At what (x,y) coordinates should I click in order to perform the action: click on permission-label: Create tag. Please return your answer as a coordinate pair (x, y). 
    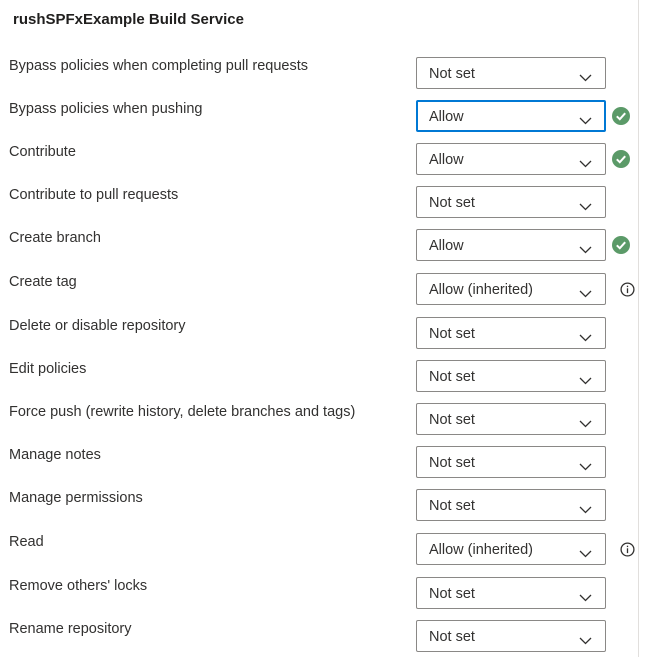
    Looking at the image, I should click on (43, 282).